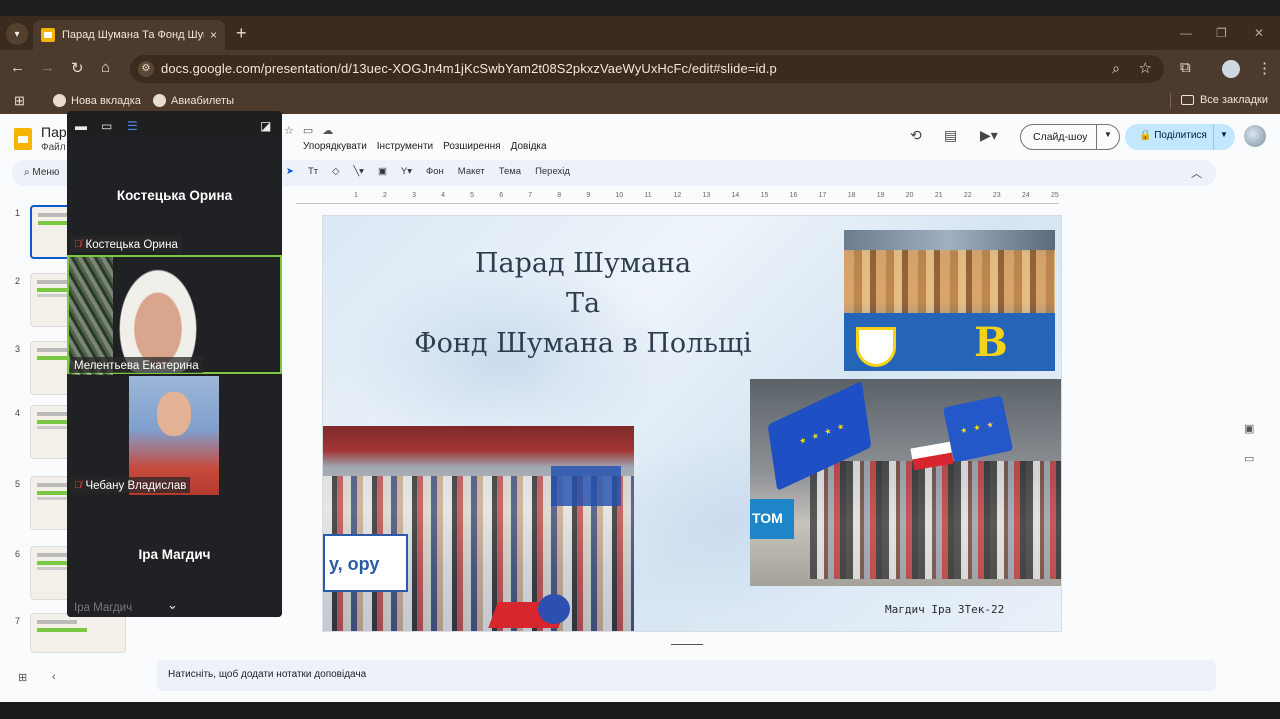 This screenshot has height=719, width=1280. I want to click on participant-label-text: Мелентьева Екатерина, so click(136, 365).